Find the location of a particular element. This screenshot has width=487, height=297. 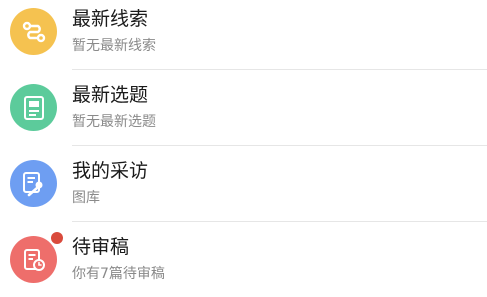

item-subtitle: 暂无最新线索 is located at coordinates (114, 46).